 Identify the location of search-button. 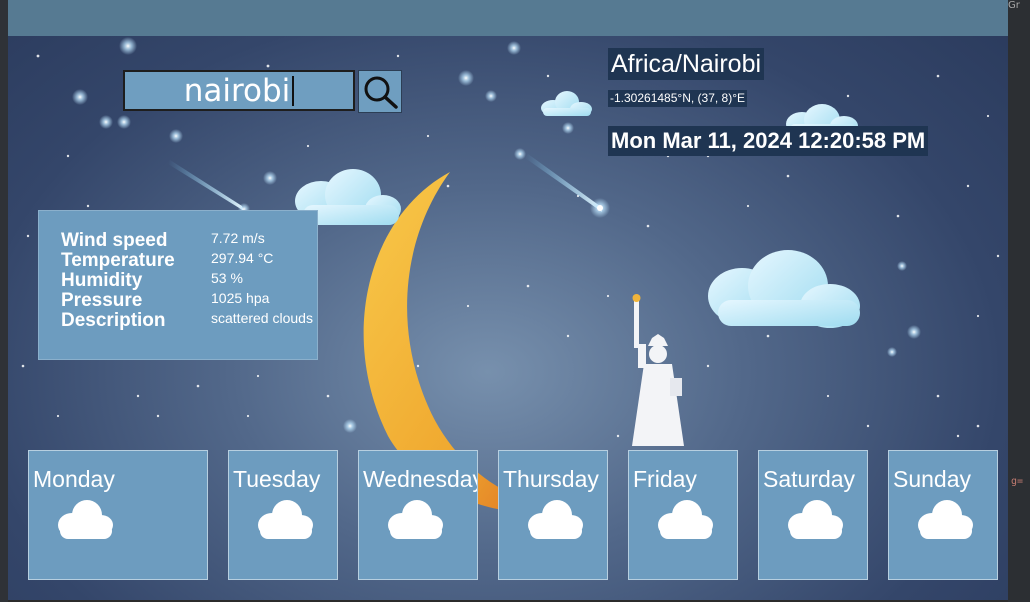
(380, 91).